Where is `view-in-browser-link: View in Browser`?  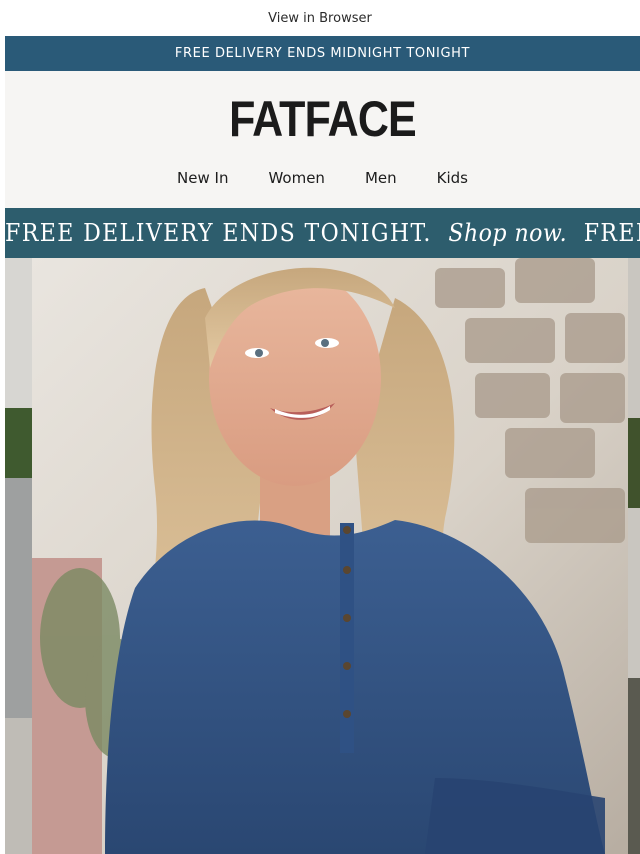
view-in-browser-link: View in Browser is located at coordinates (320, 18).